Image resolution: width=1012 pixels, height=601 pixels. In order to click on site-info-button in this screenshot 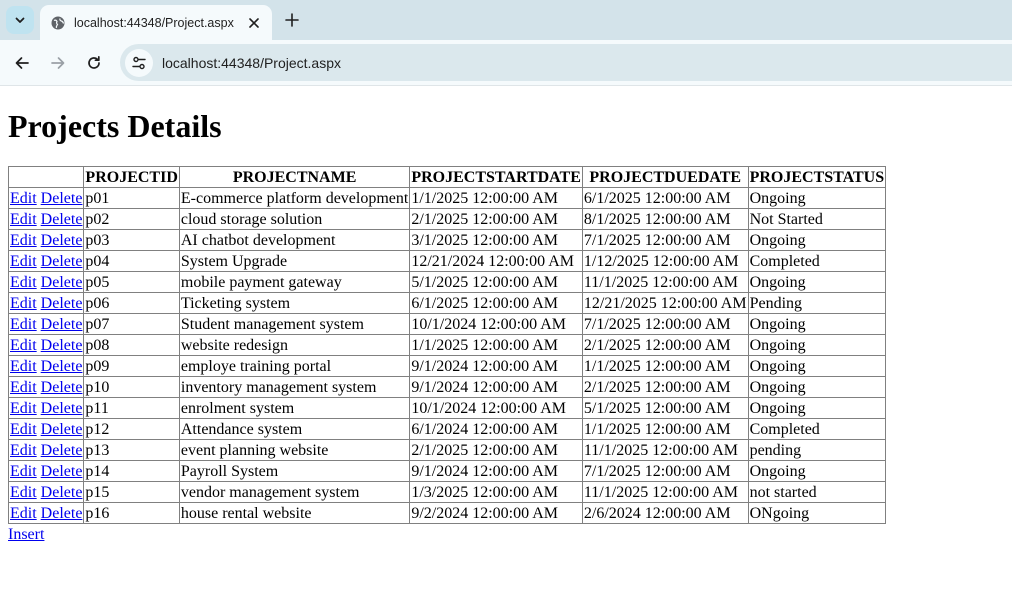, I will do `click(139, 62)`.